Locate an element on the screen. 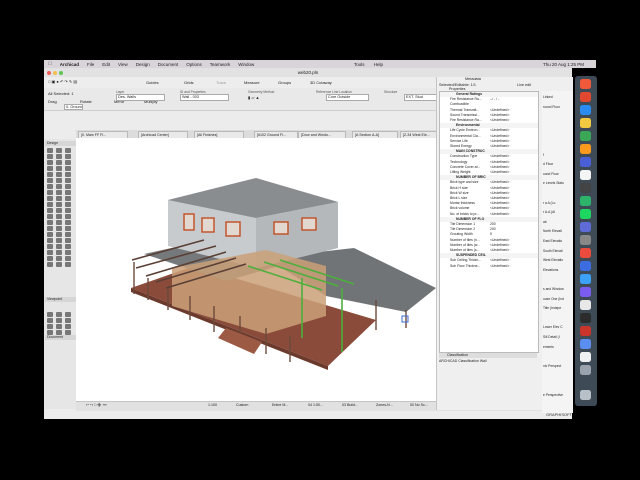 This screenshot has width=640, height=480. grids-button: Grids is located at coordinates (189, 82).